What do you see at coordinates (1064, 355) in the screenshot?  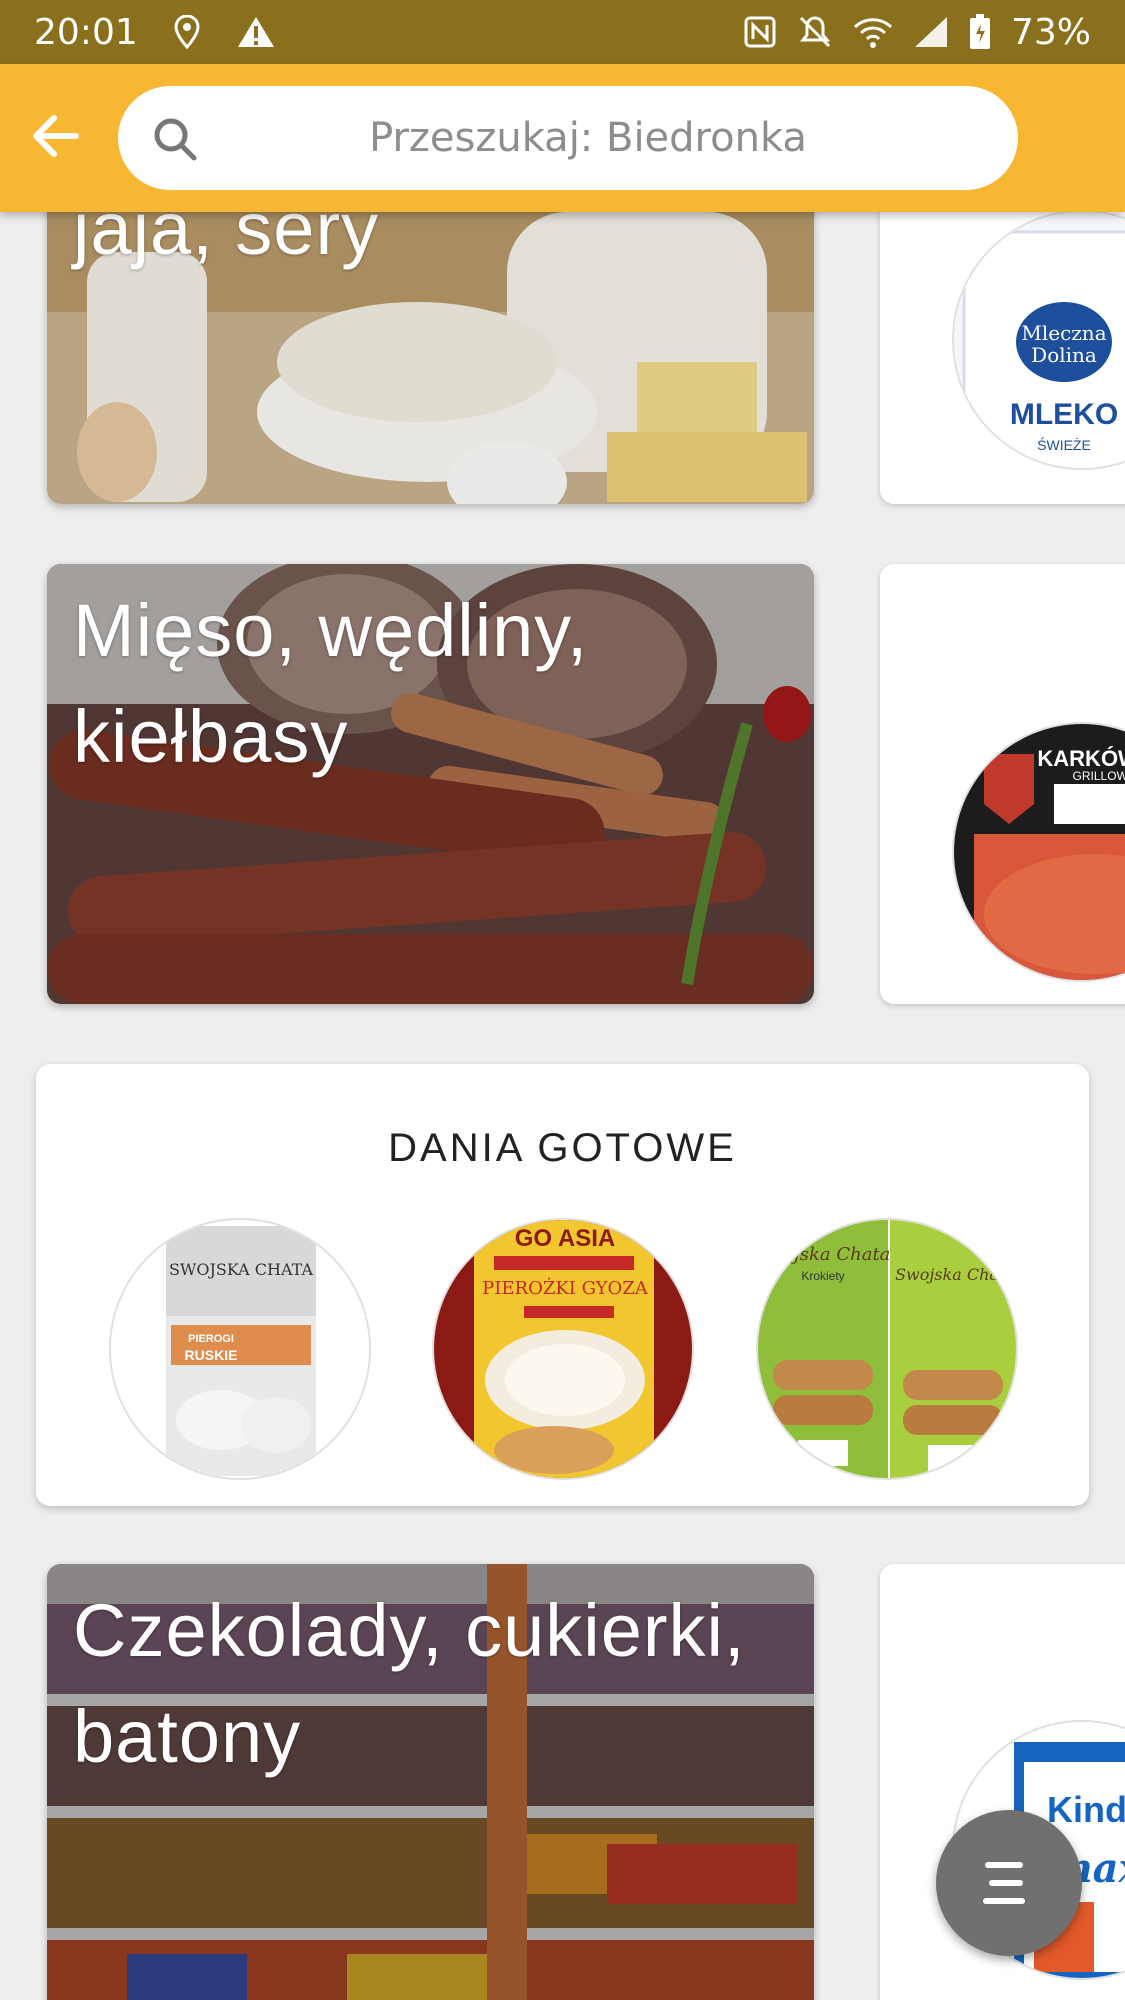 I see `svg-text: Dolina` at bounding box center [1064, 355].